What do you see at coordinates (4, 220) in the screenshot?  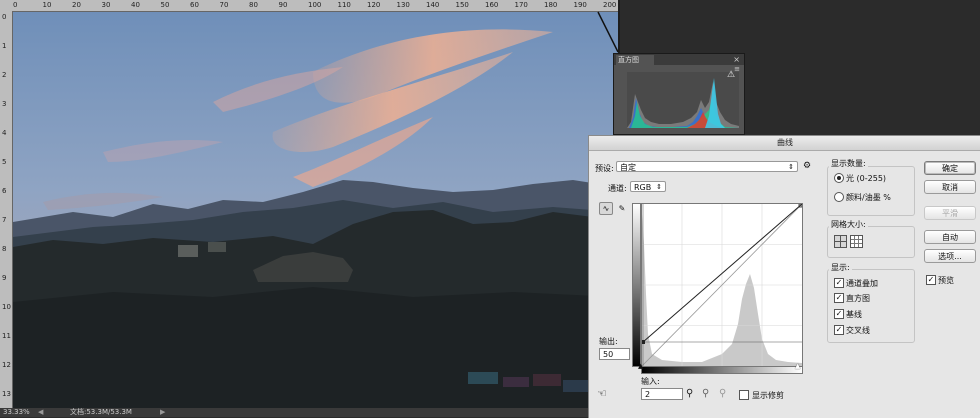 I see `ruler-left-label: 7` at bounding box center [4, 220].